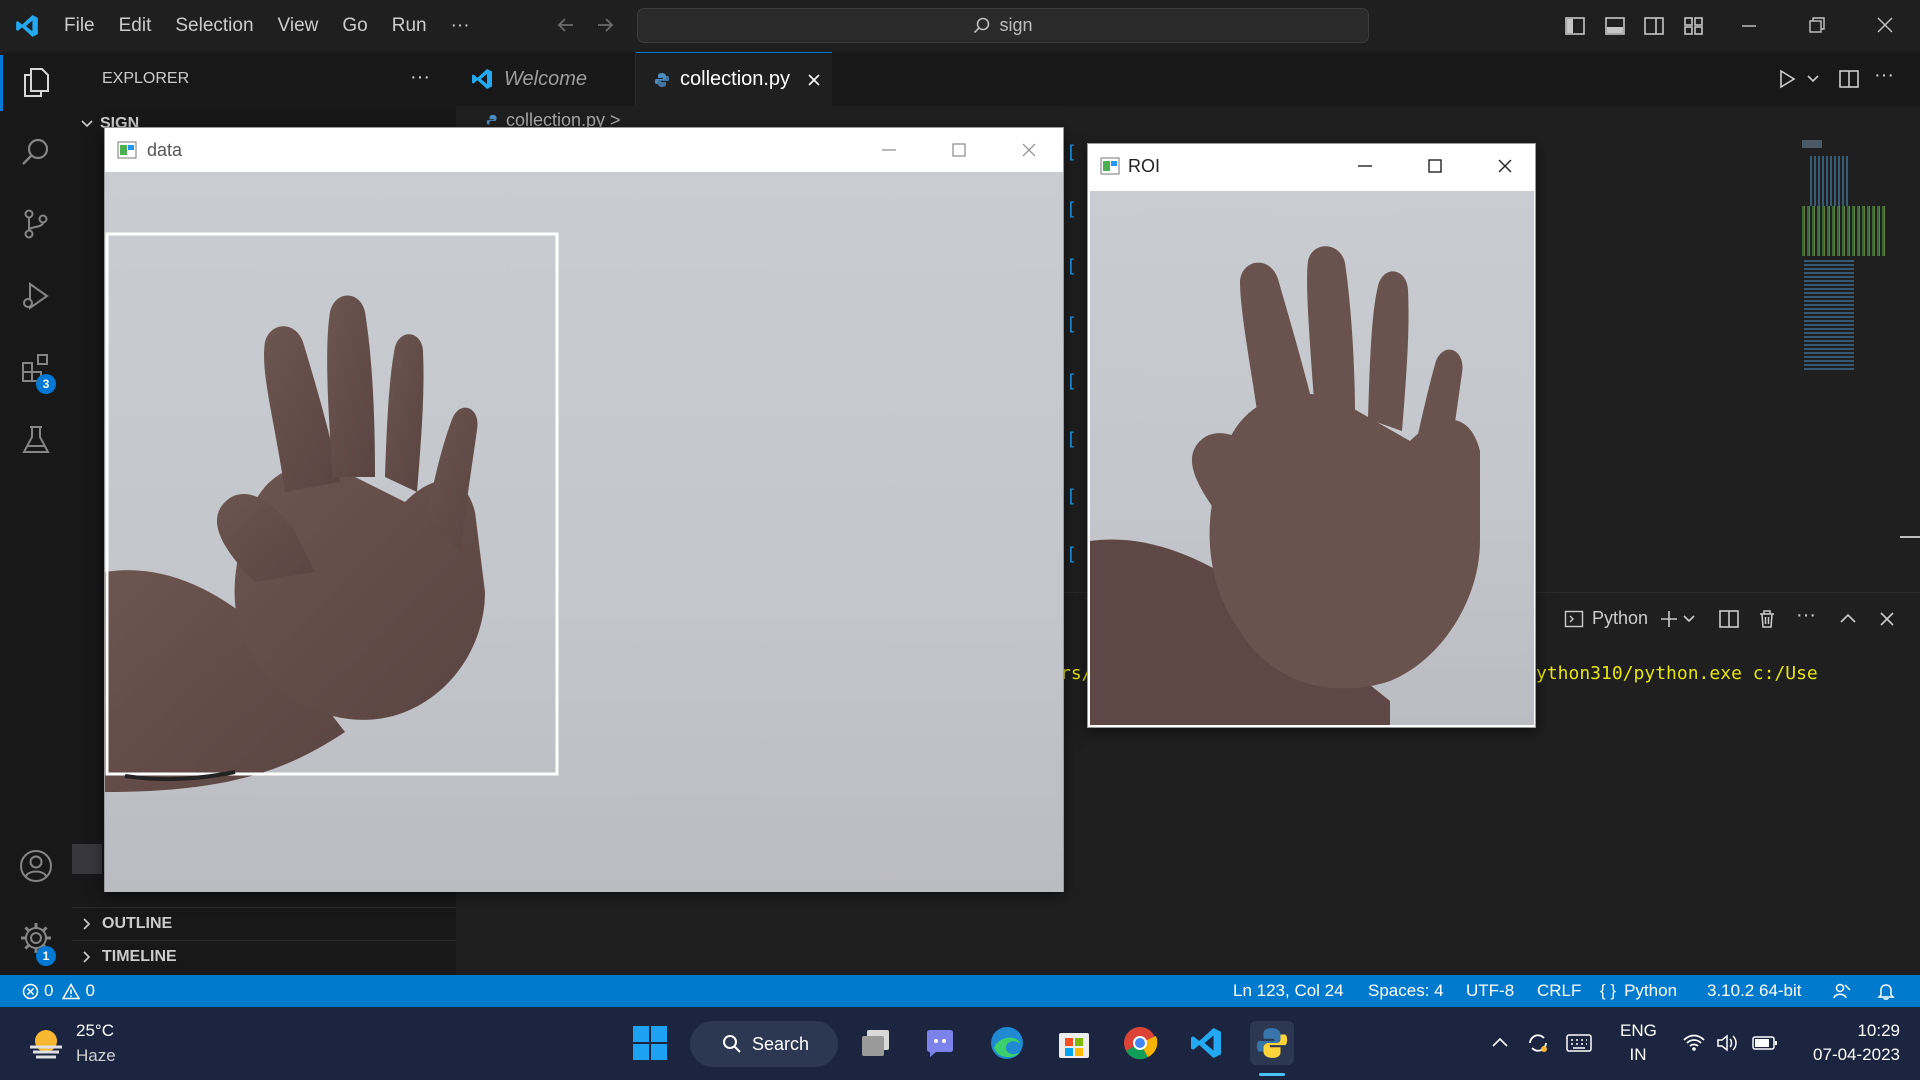  What do you see at coordinates (1729, 619) in the screenshot?
I see `split-terminal-icon` at bounding box center [1729, 619].